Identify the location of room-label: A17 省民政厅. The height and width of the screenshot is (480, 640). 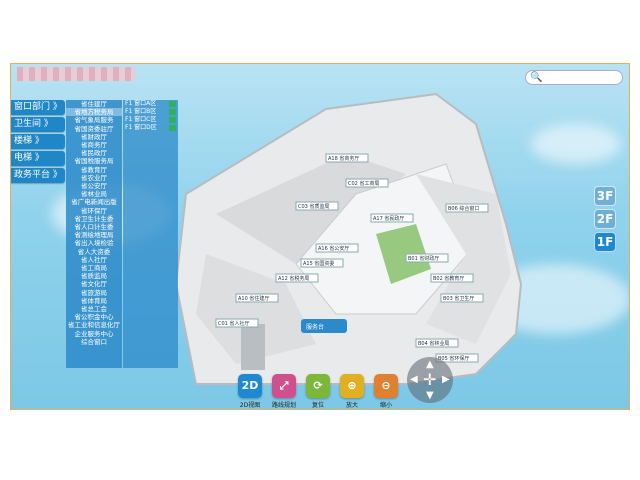
(388, 218).